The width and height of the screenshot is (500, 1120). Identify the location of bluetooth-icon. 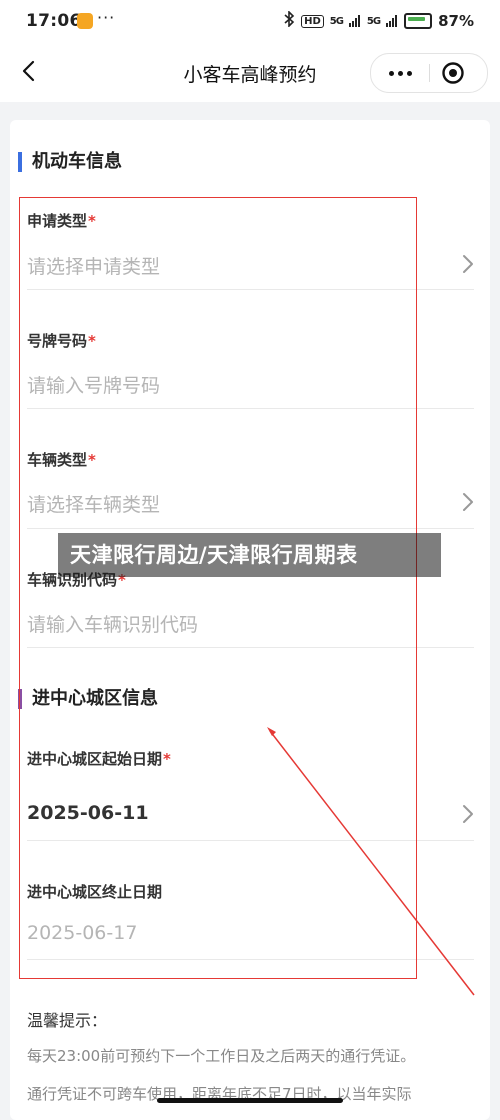
(289, 20).